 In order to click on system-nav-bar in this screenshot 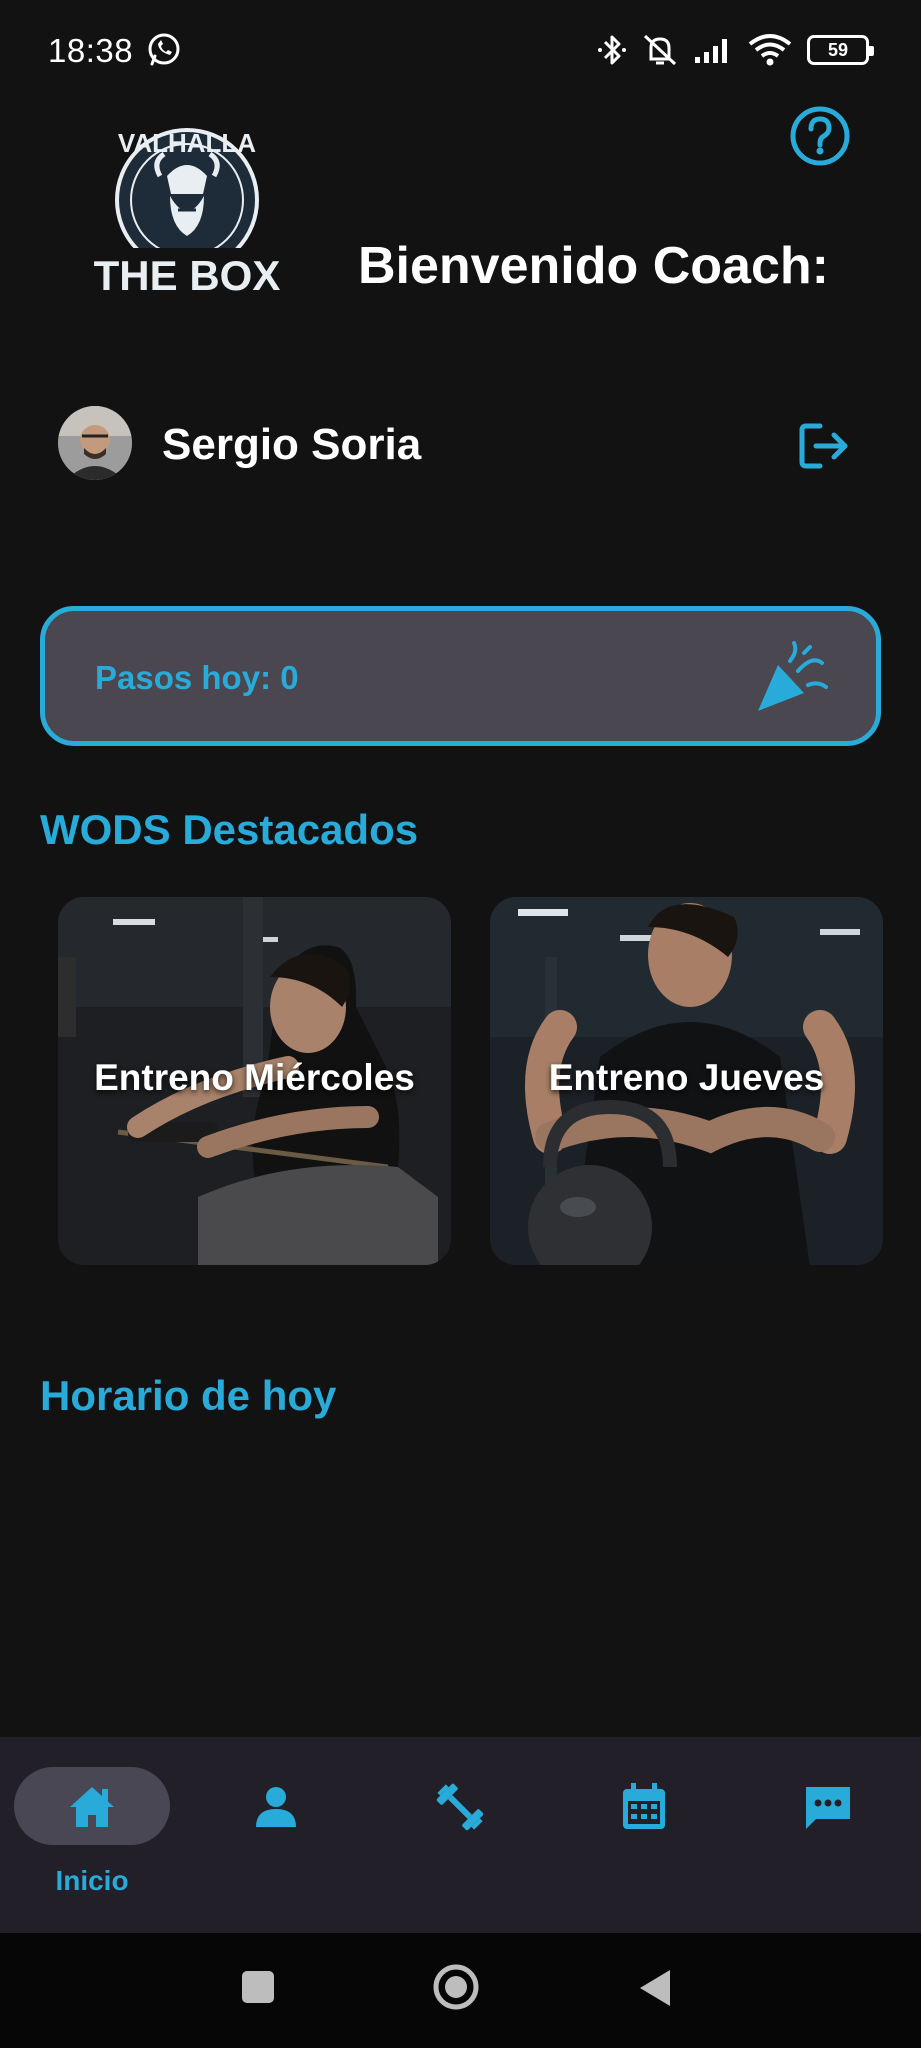, I will do `click(460, 1990)`.